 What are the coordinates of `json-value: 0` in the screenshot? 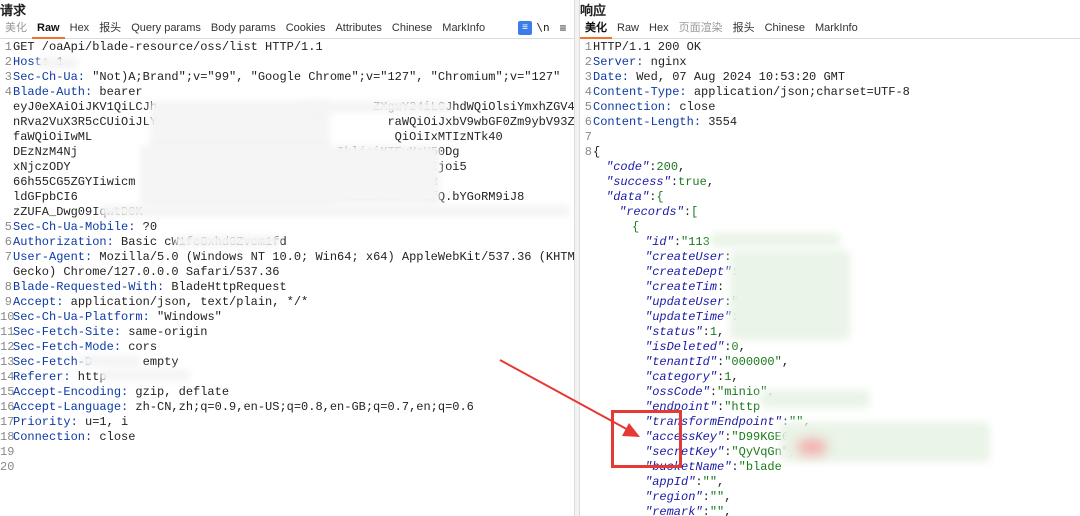 It's located at (735, 347).